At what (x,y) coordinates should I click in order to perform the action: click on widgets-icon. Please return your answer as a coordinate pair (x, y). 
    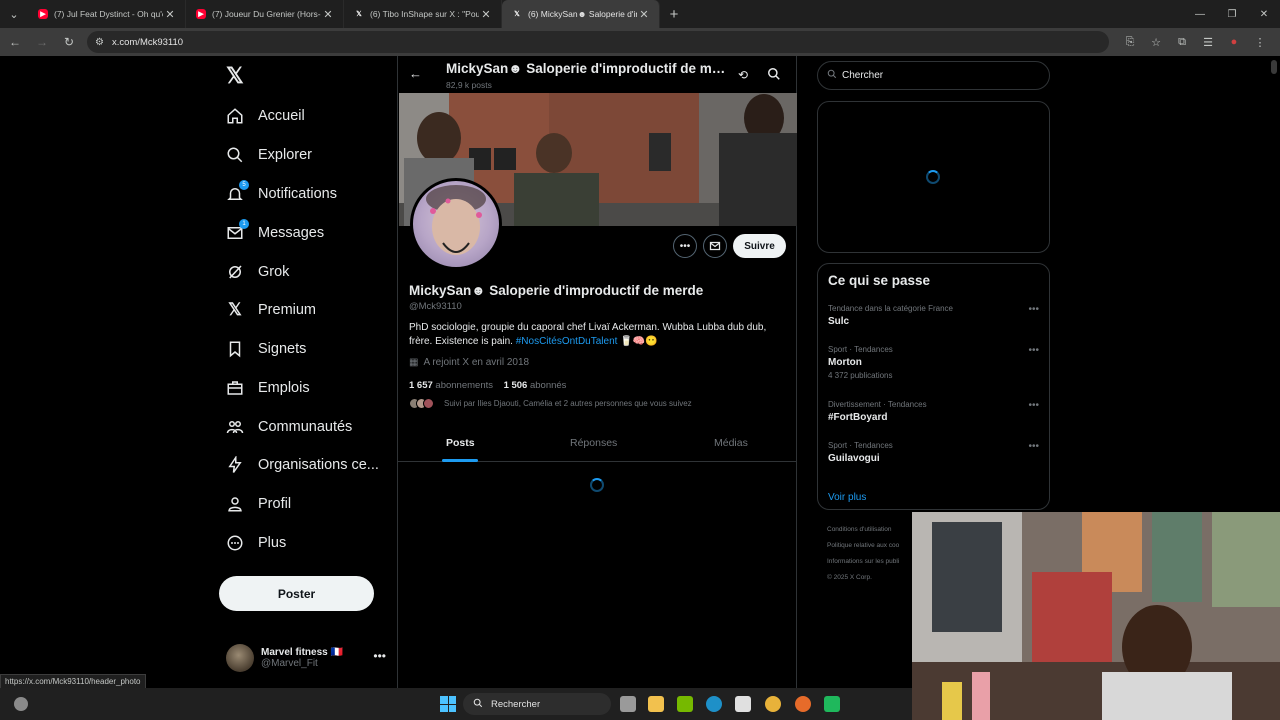
    Looking at the image, I should click on (21, 704).